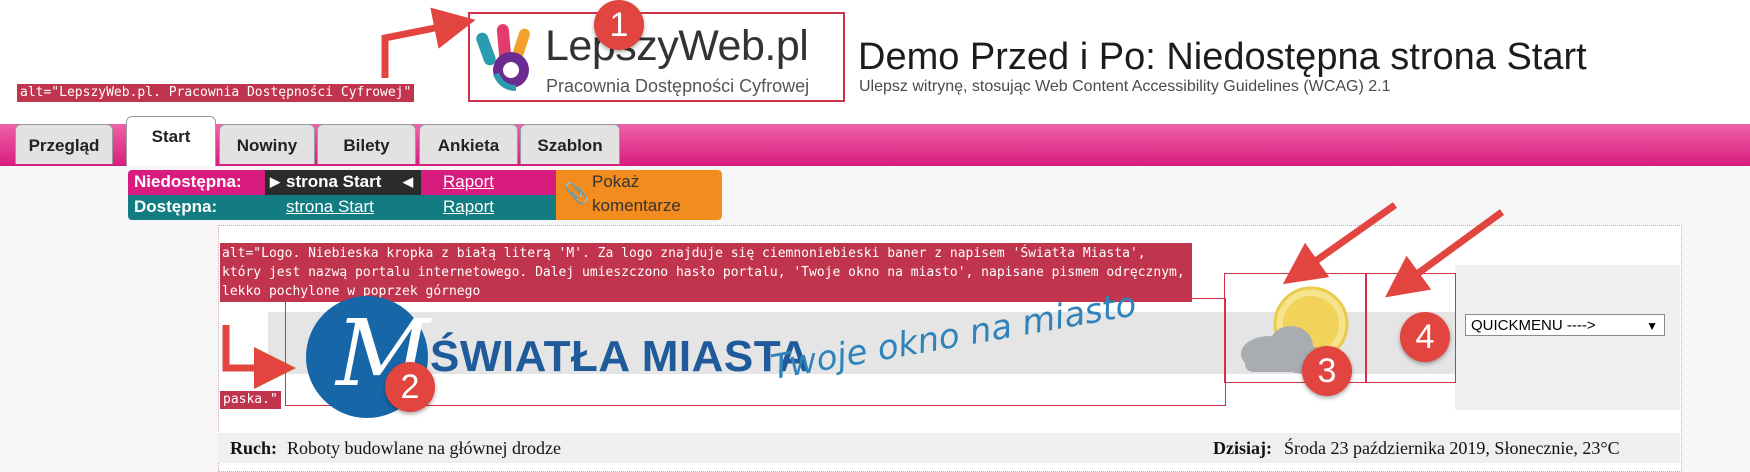  I want to click on annotation-badge-4: 4, so click(1425, 337).